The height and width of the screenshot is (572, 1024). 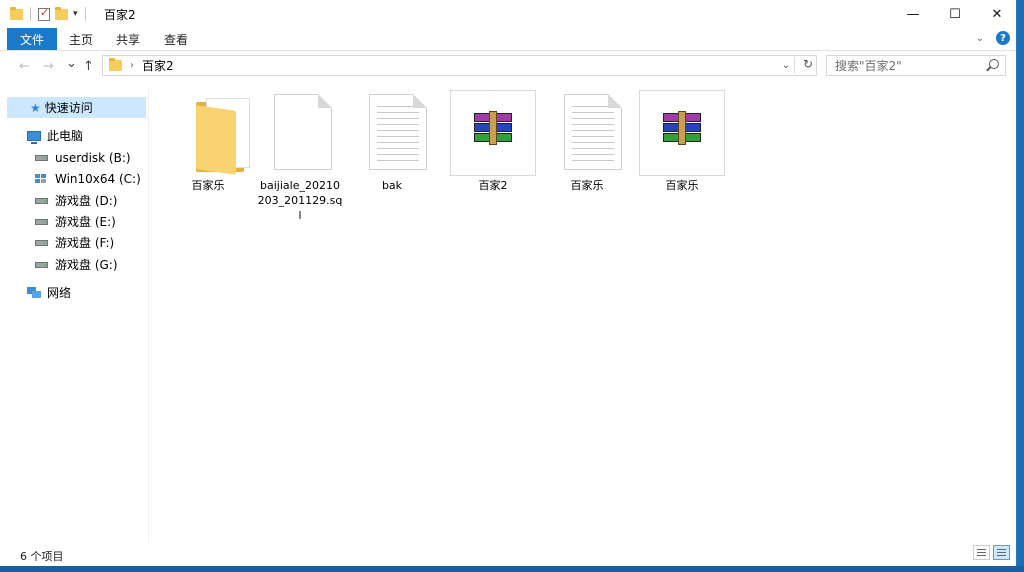 What do you see at coordinates (993, 38) in the screenshot?
I see `ribbon-right-controls: ⌄ ?` at bounding box center [993, 38].